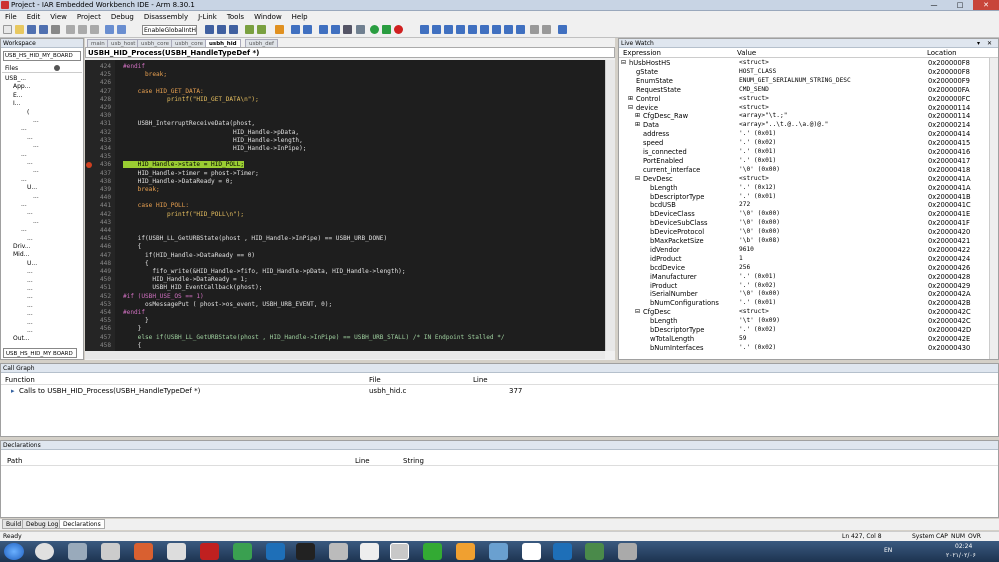 The image size is (999, 562). What do you see at coordinates (338, 551) in the screenshot?
I see `tool-icon` at bounding box center [338, 551].